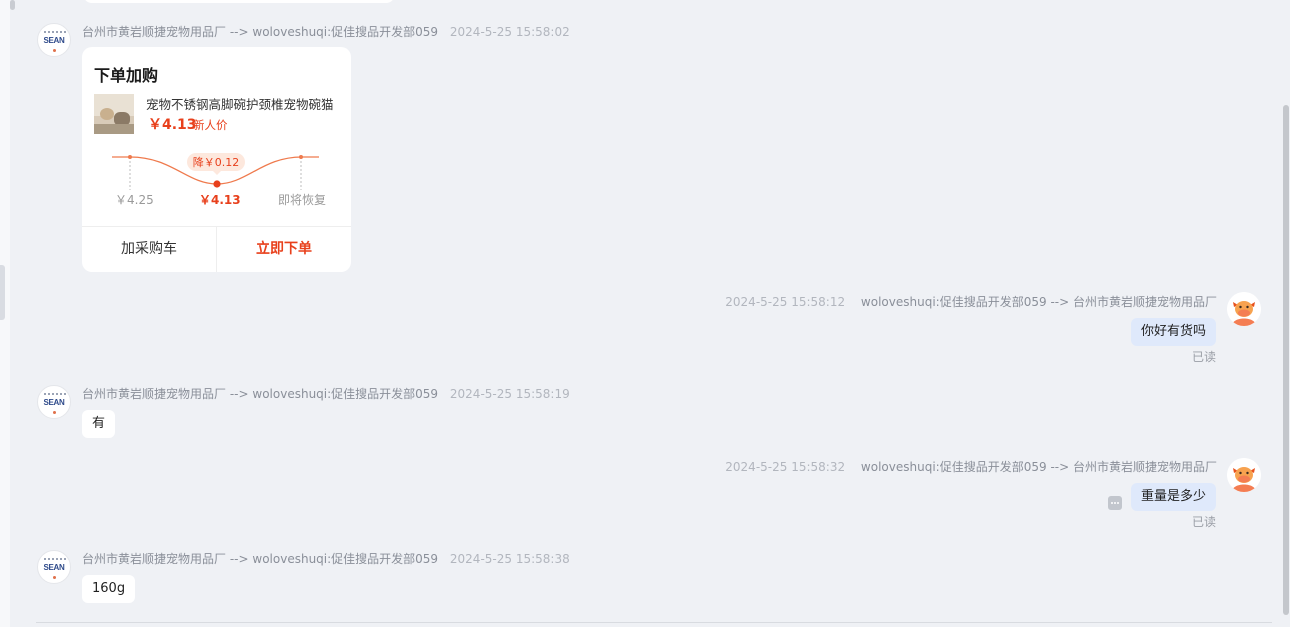  Describe the element at coordinates (210, 125) in the screenshot. I see `price-tag: 新人价` at that location.